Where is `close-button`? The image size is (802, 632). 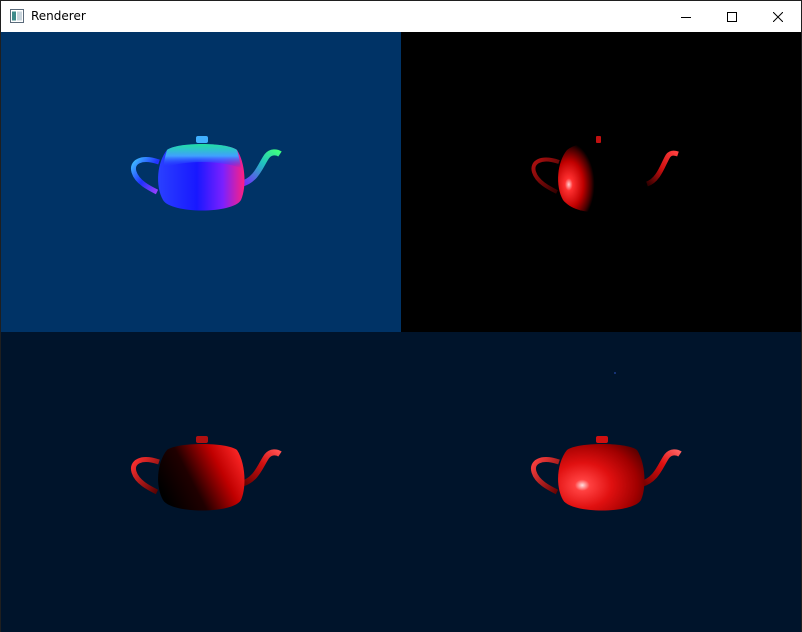
close-button is located at coordinates (778, 16).